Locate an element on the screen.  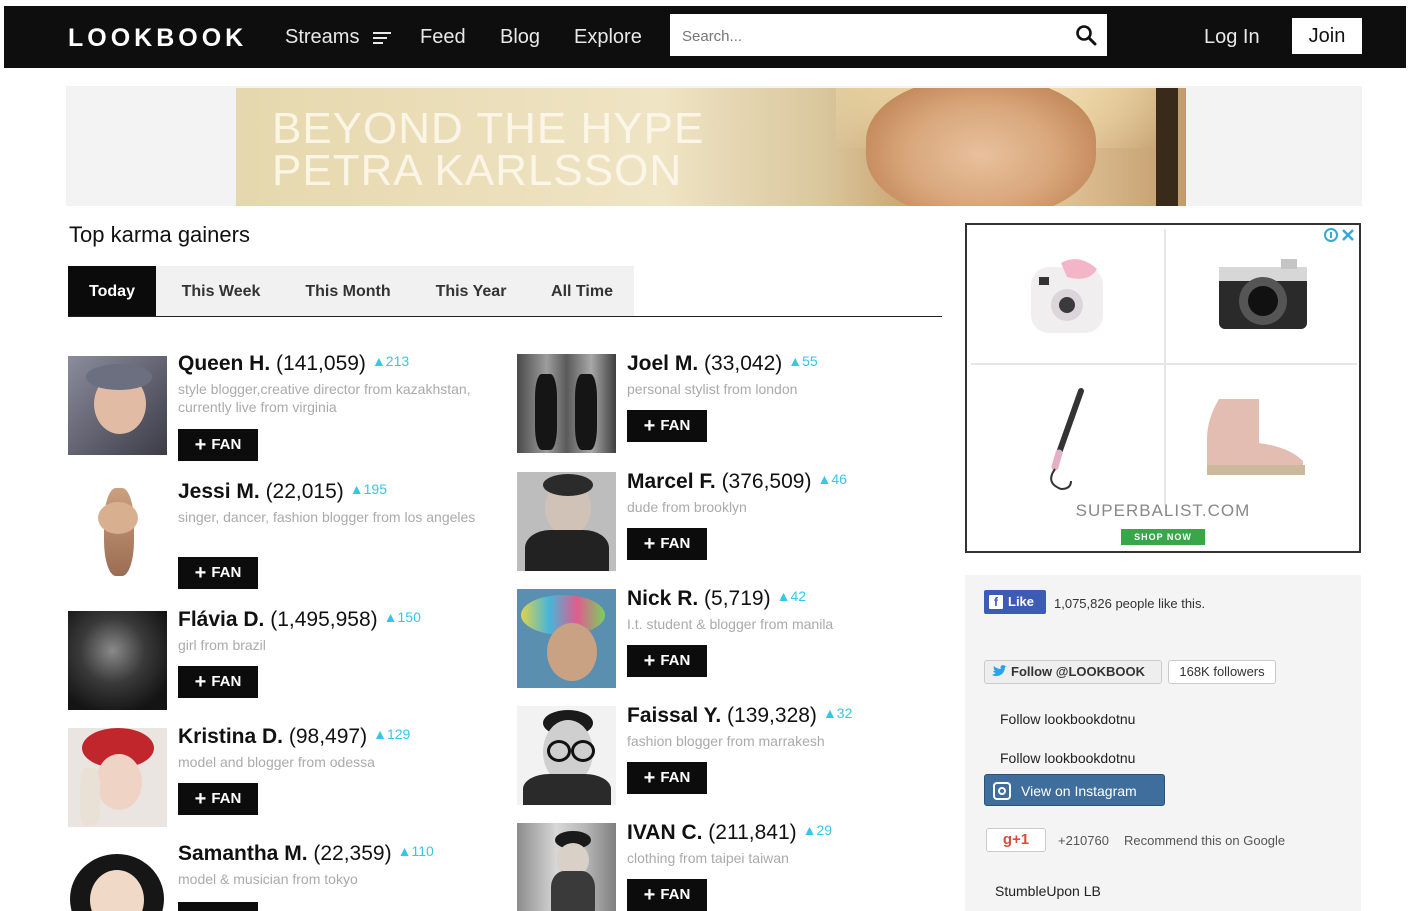
advertisement: SUPERBALIST.COM SHOP NOW is located at coordinates (1163, 388).